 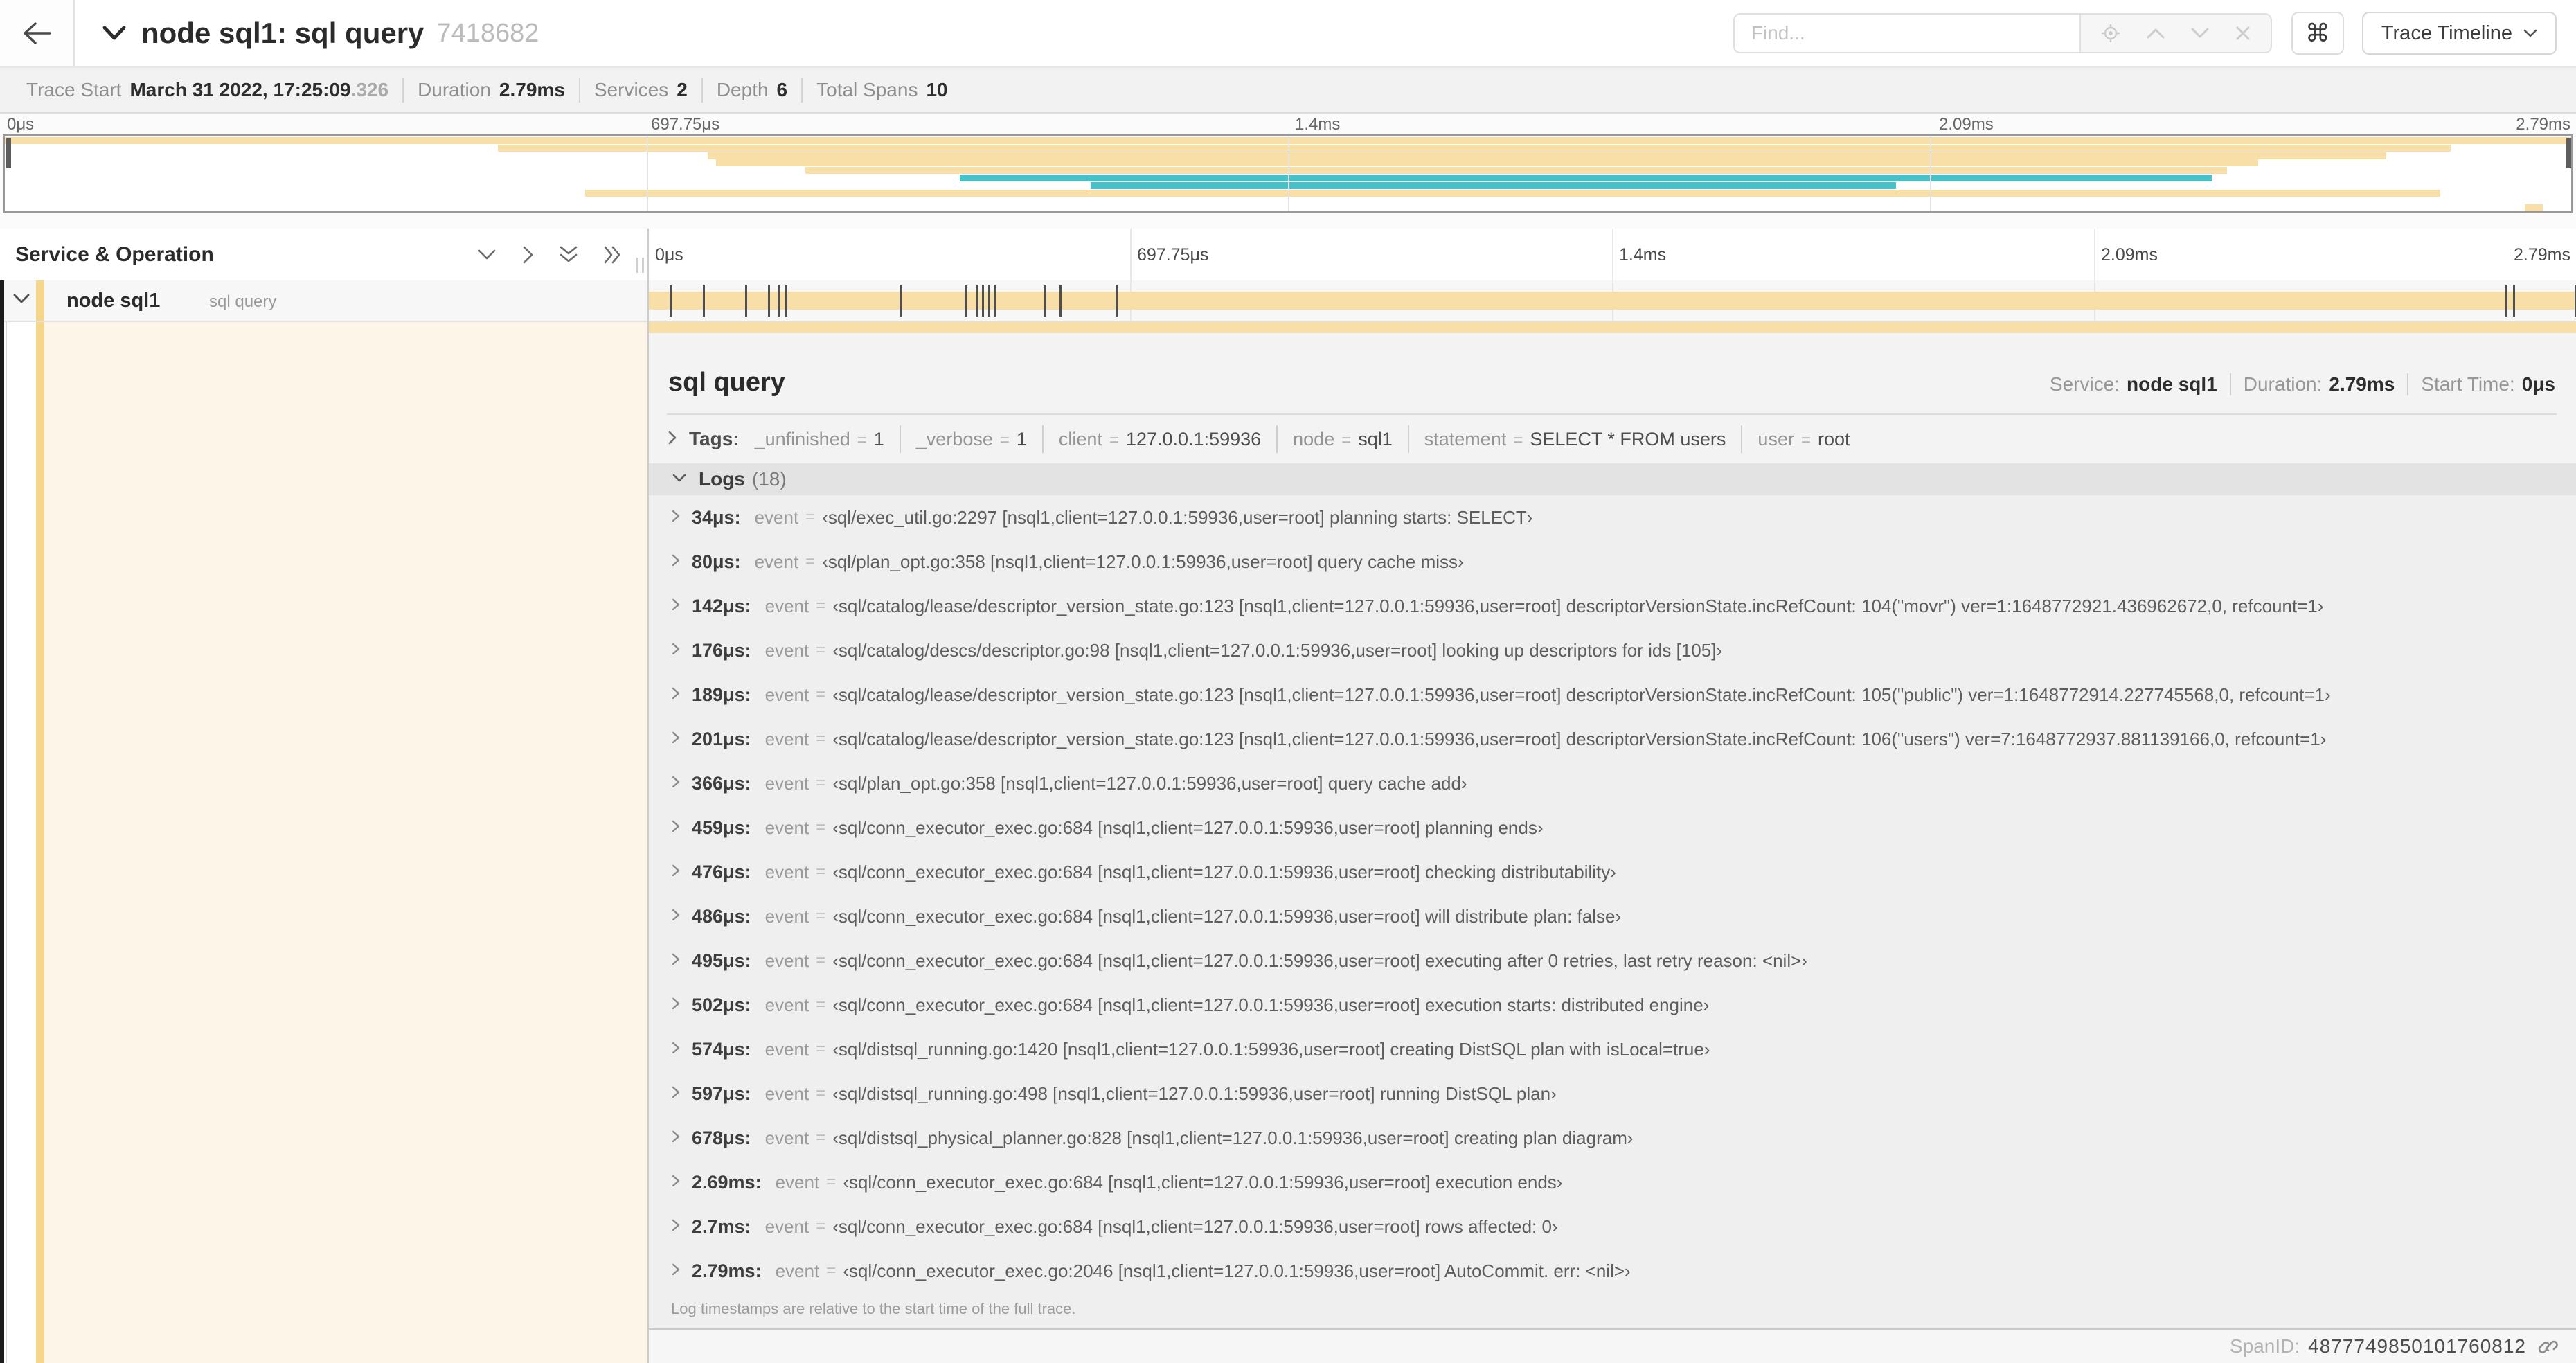 What do you see at coordinates (568, 254) in the screenshot?
I see `collapse-all-icon` at bounding box center [568, 254].